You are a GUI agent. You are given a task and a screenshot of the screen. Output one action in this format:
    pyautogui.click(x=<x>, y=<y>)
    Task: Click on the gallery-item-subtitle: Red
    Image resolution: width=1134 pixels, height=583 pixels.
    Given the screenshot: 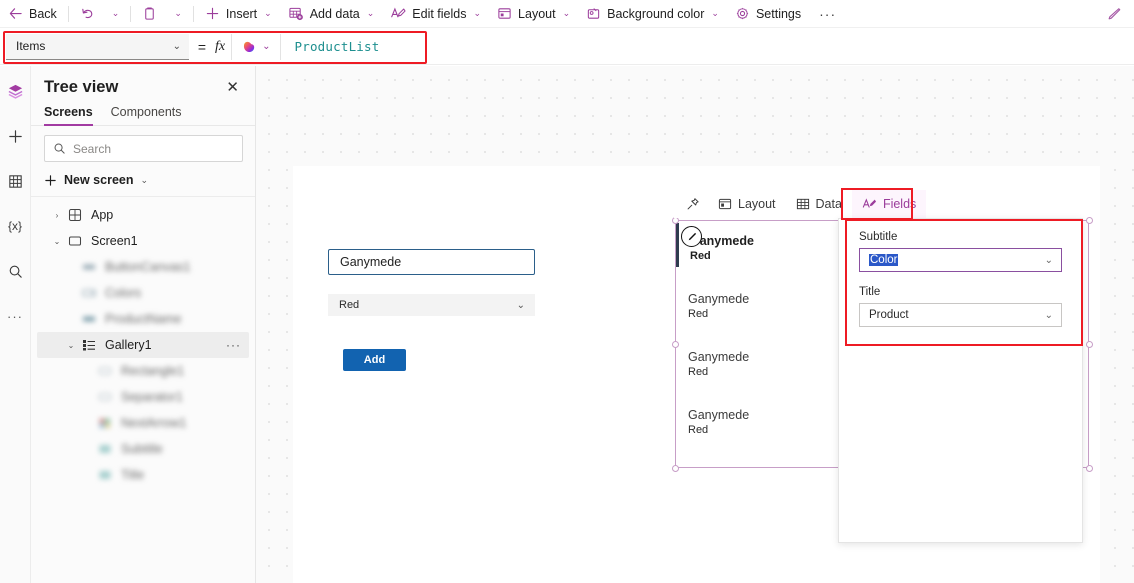 What is the action you would take?
    pyautogui.click(x=698, y=372)
    